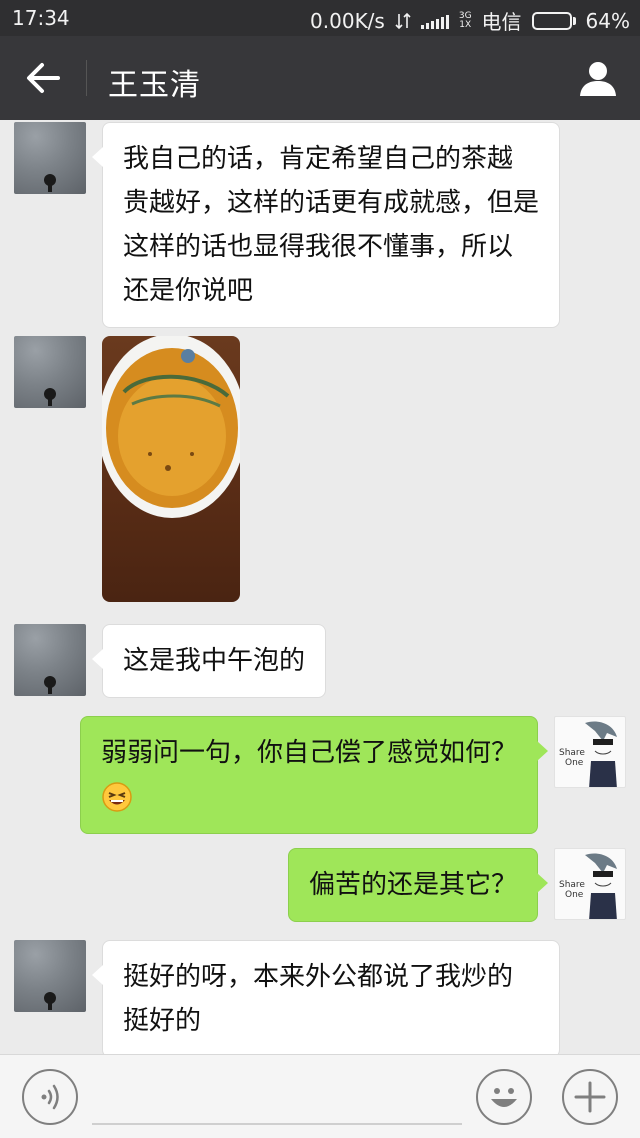  I want to click on signal-icon, so click(434, 21).